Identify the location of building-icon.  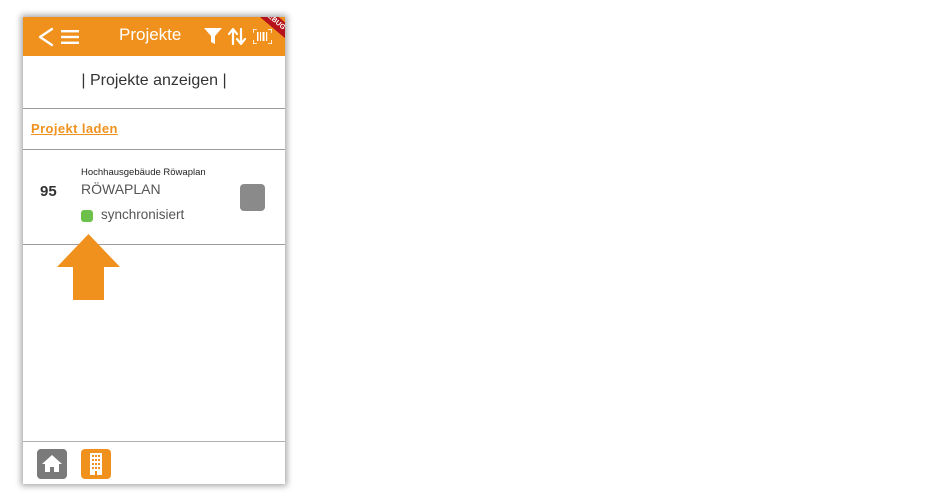
(96, 464).